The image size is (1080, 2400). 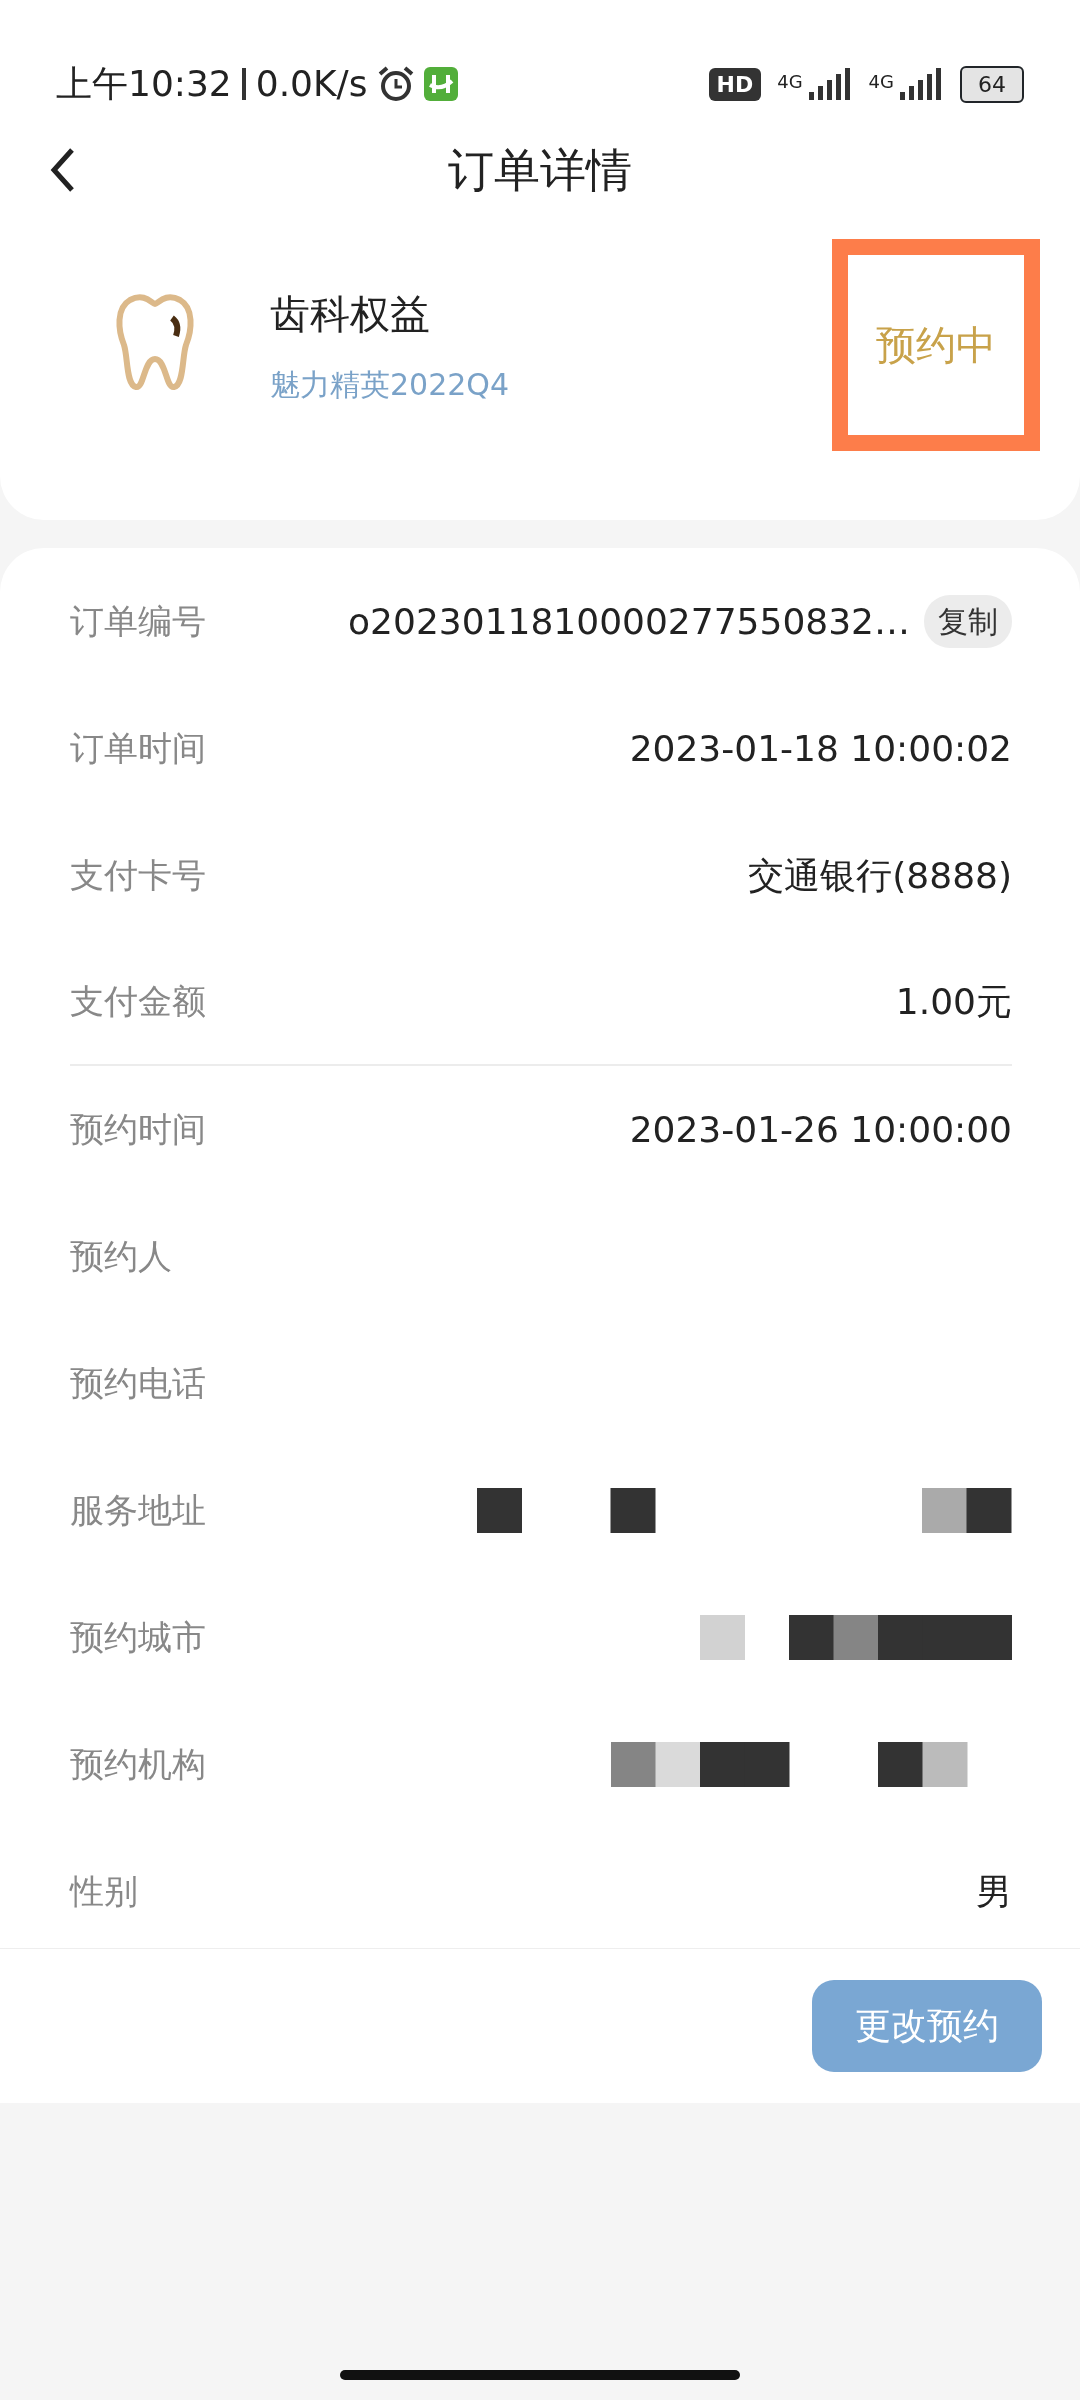 What do you see at coordinates (936, 345) in the screenshot?
I see `status-text: 预约中` at bounding box center [936, 345].